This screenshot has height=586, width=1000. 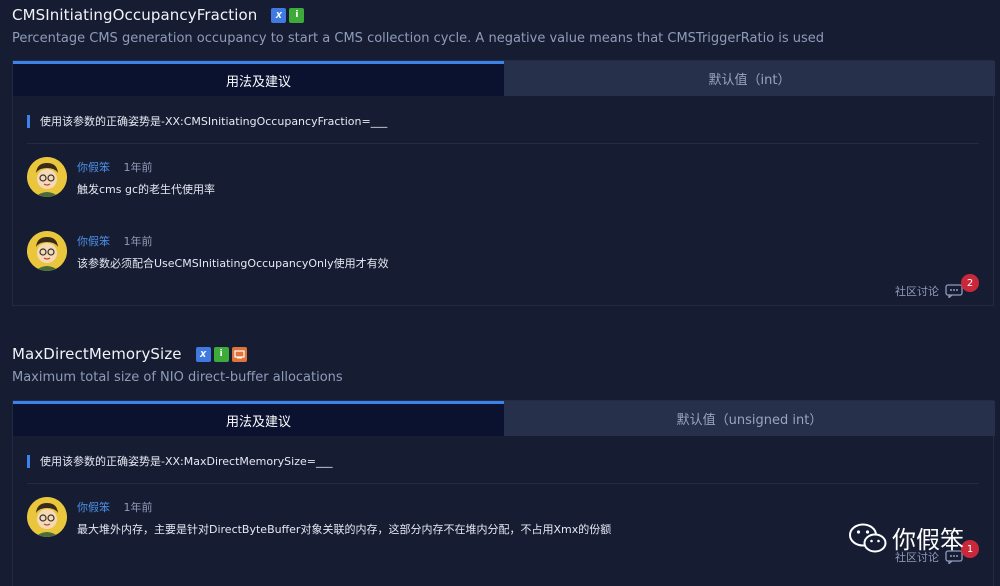 I want to click on wechat-icon, so click(x=868, y=537).